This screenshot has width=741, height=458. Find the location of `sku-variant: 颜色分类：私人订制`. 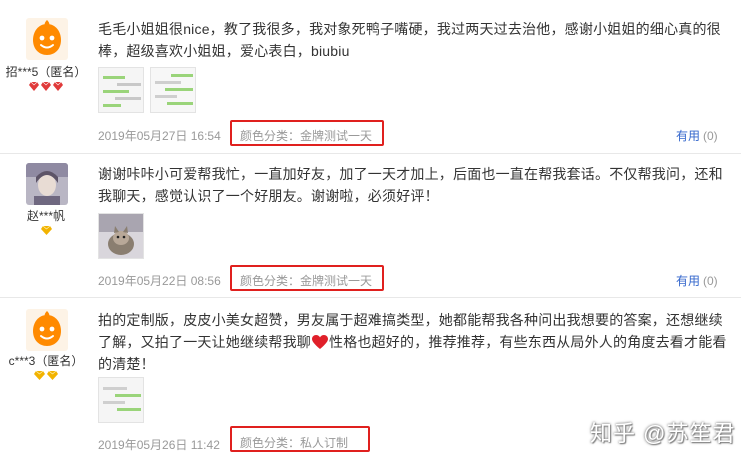

sku-variant: 颜色分类：私人订制 is located at coordinates (294, 443).